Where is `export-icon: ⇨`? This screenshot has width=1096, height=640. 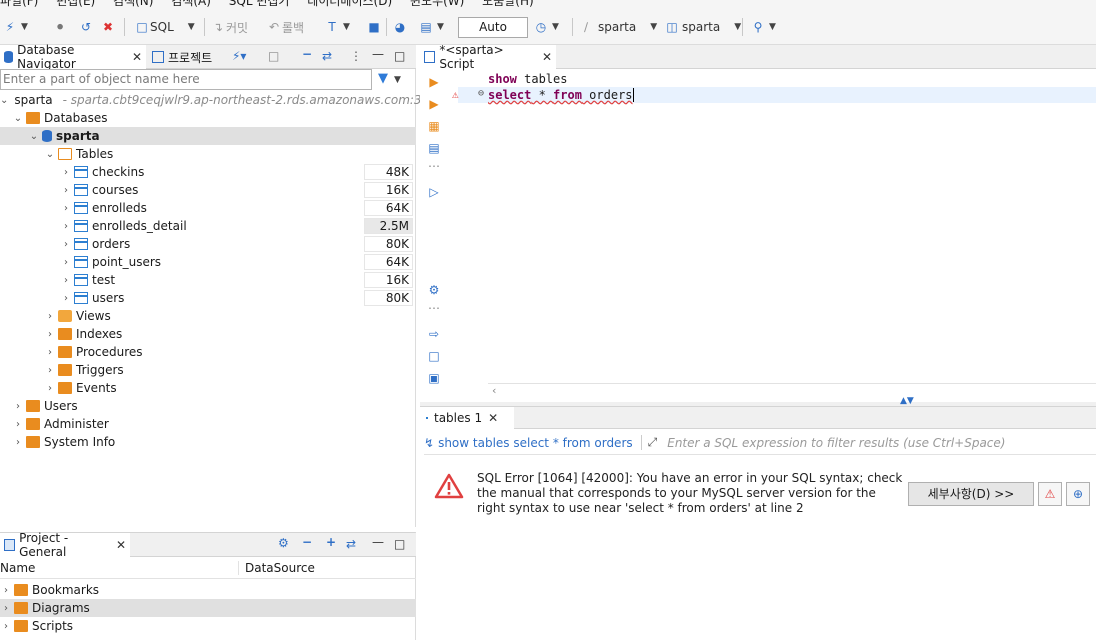 export-icon: ⇨ is located at coordinates (434, 334).